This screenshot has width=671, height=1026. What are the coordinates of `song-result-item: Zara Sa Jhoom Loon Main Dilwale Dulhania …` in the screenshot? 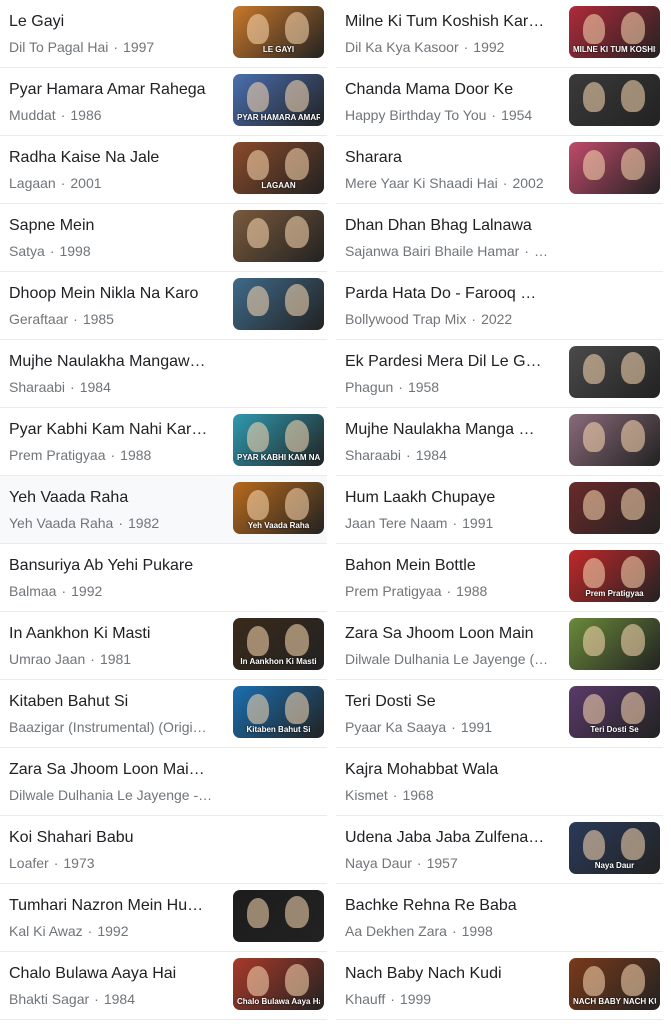 It's located at (499, 646).